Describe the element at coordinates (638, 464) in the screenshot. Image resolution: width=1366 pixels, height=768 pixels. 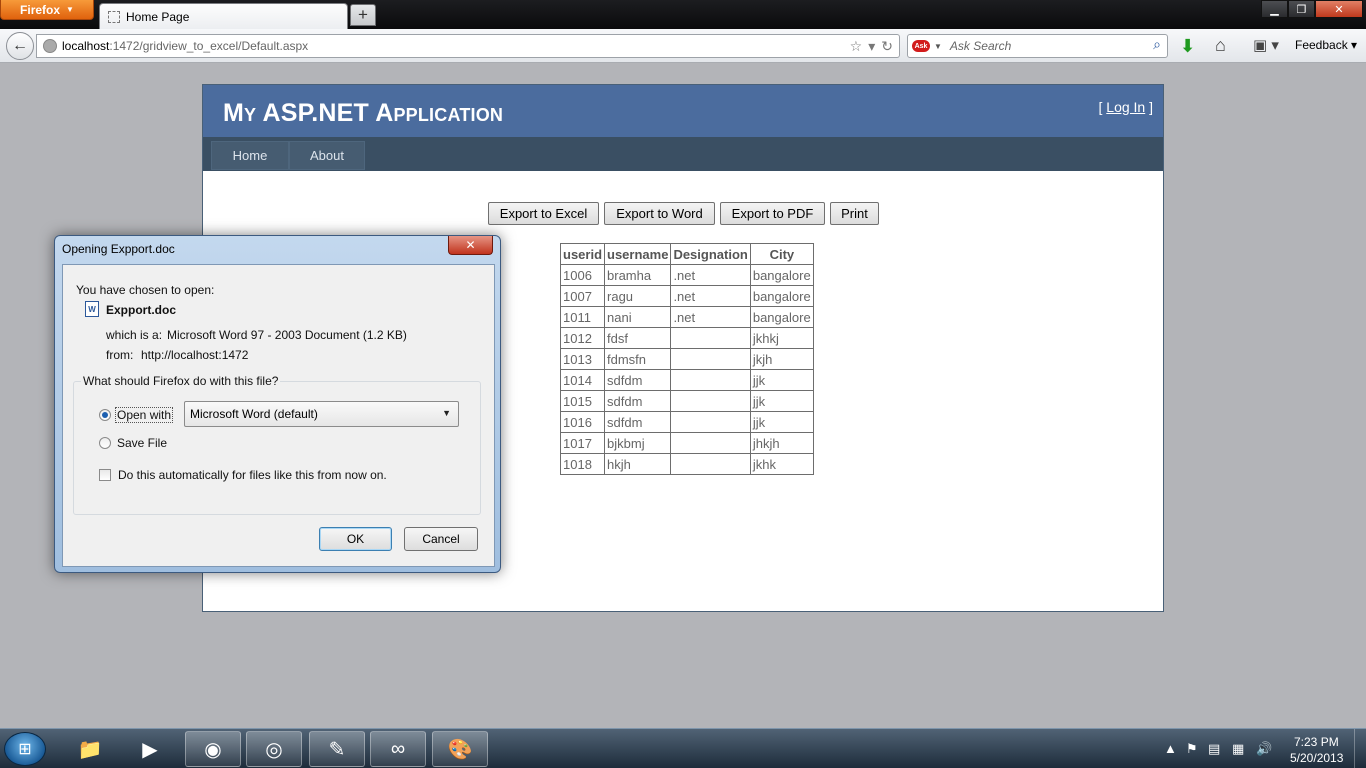
I see `grid-cell: hkjh` at that location.